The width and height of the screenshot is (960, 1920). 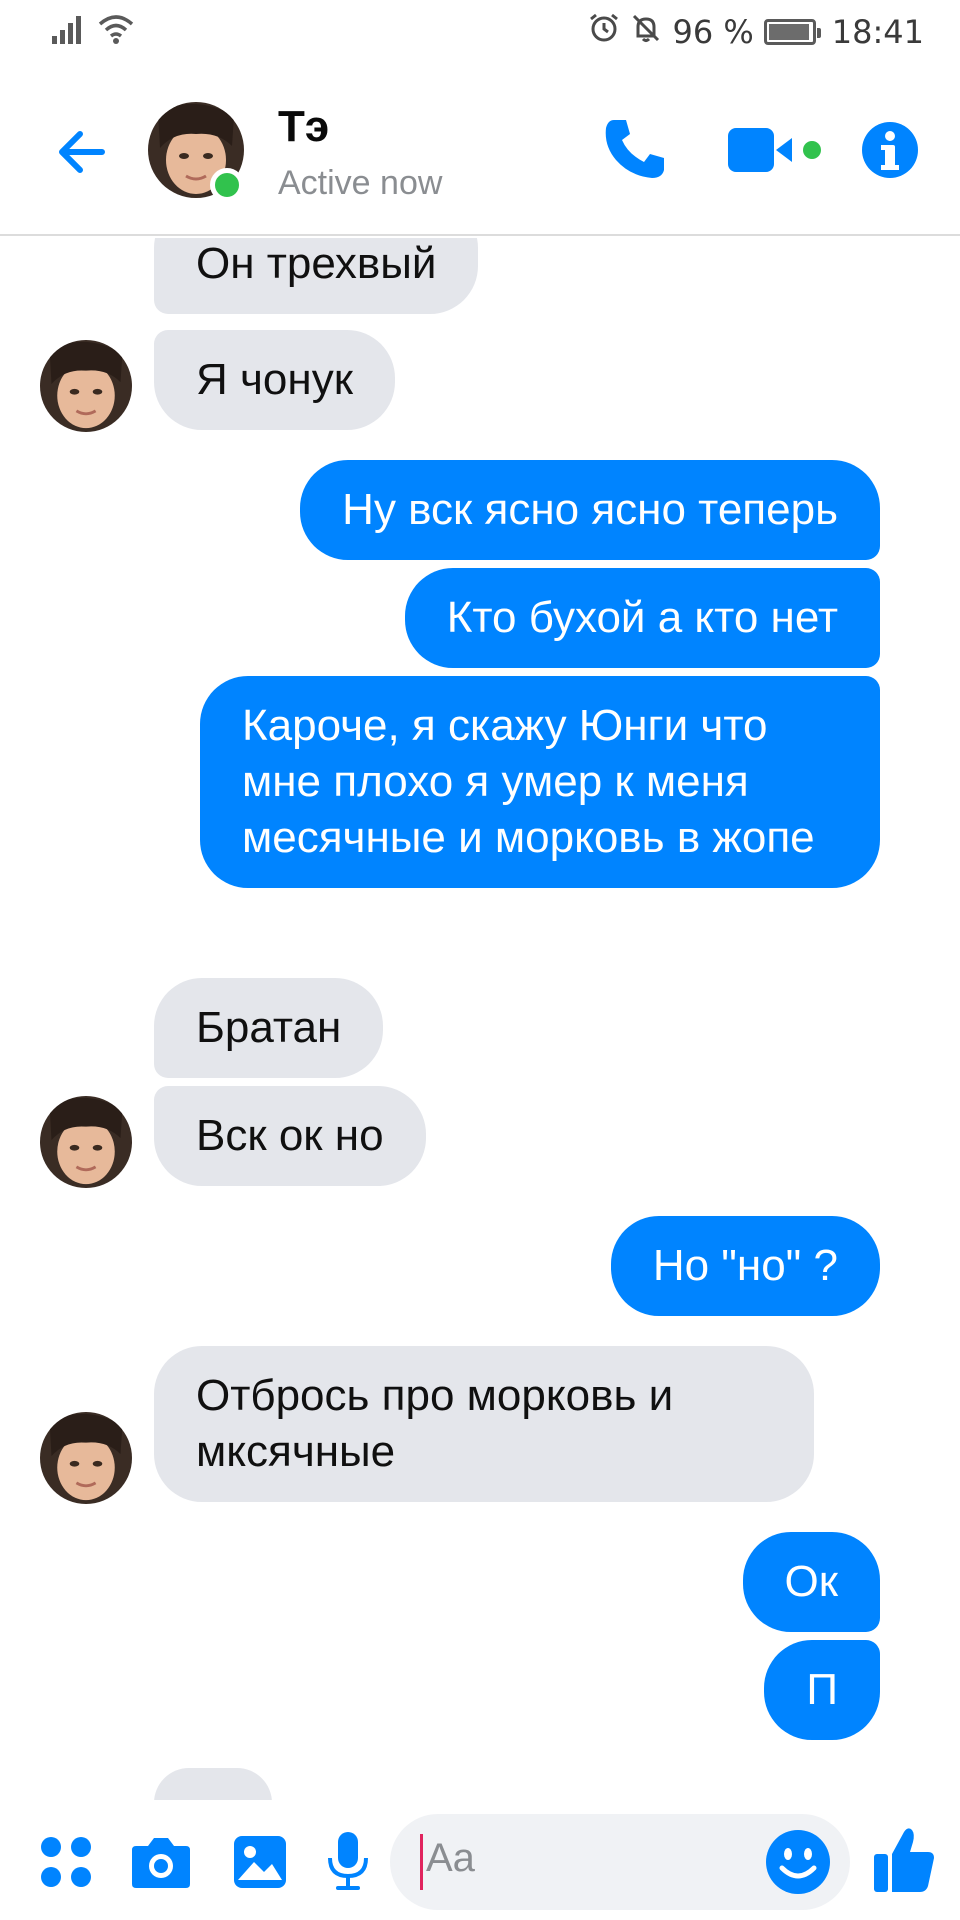 I want to click on text-caret, so click(x=421, y=1862).